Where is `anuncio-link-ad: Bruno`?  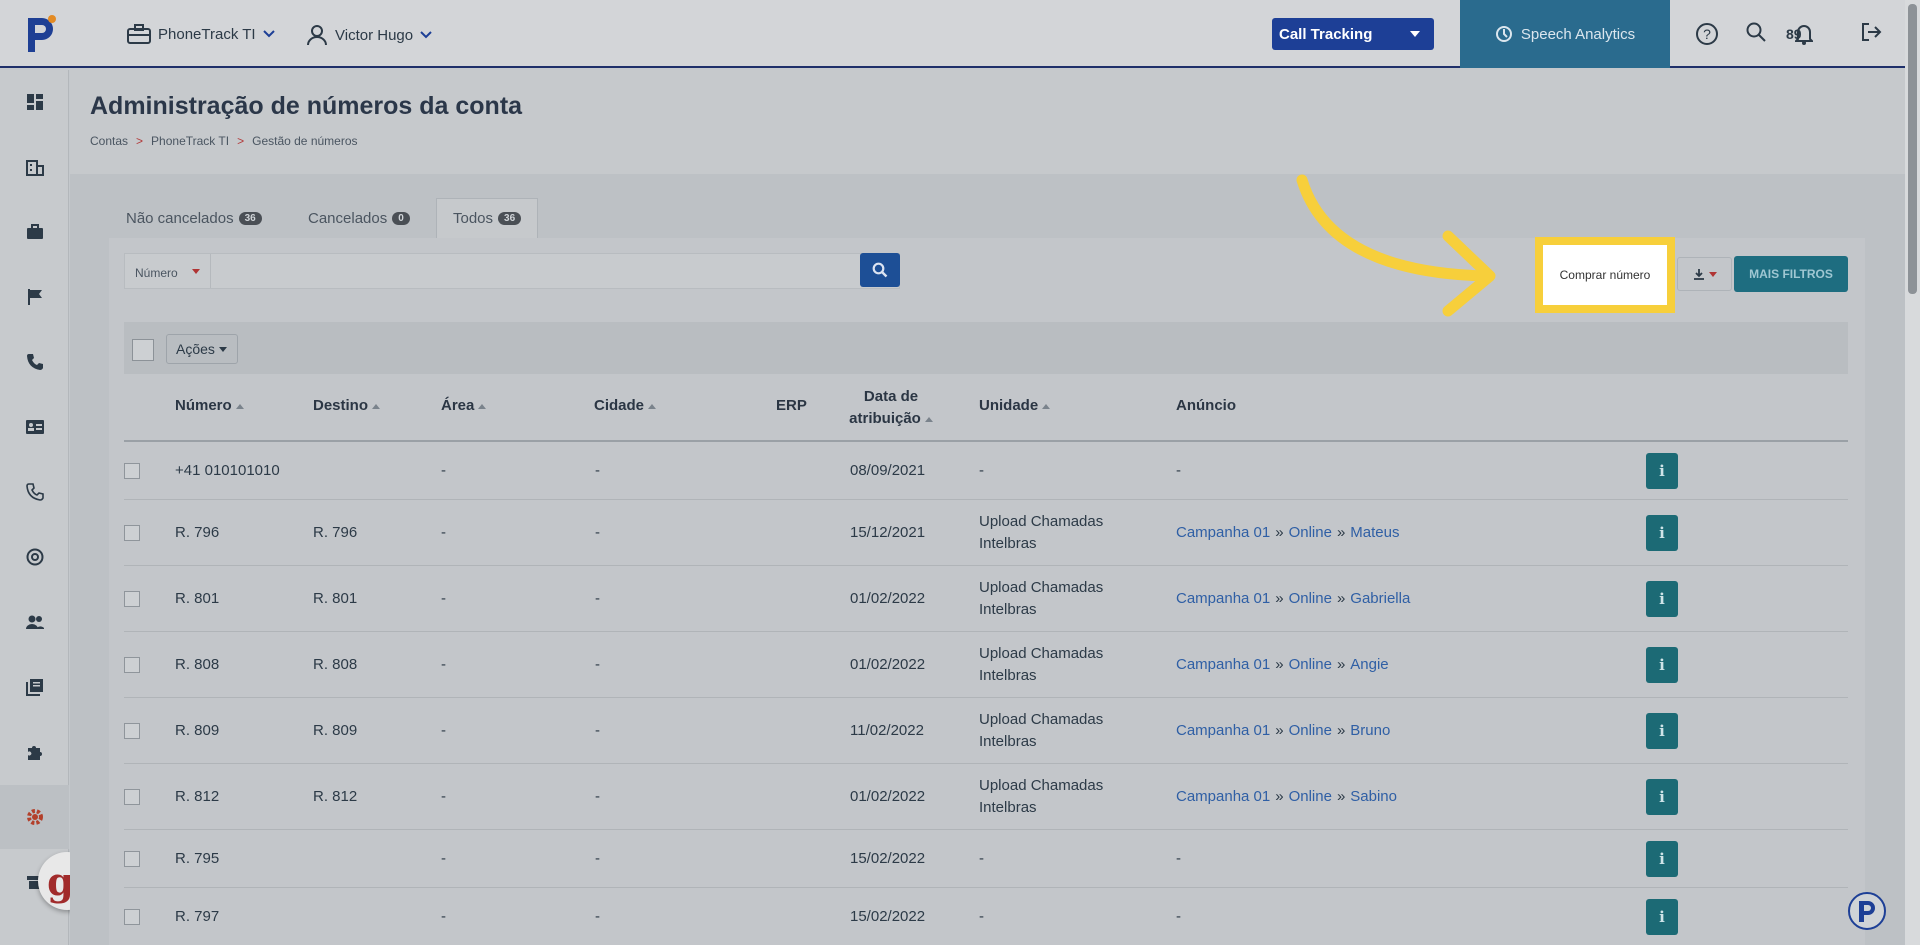
anuncio-link-ad: Bruno is located at coordinates (1370, 730).